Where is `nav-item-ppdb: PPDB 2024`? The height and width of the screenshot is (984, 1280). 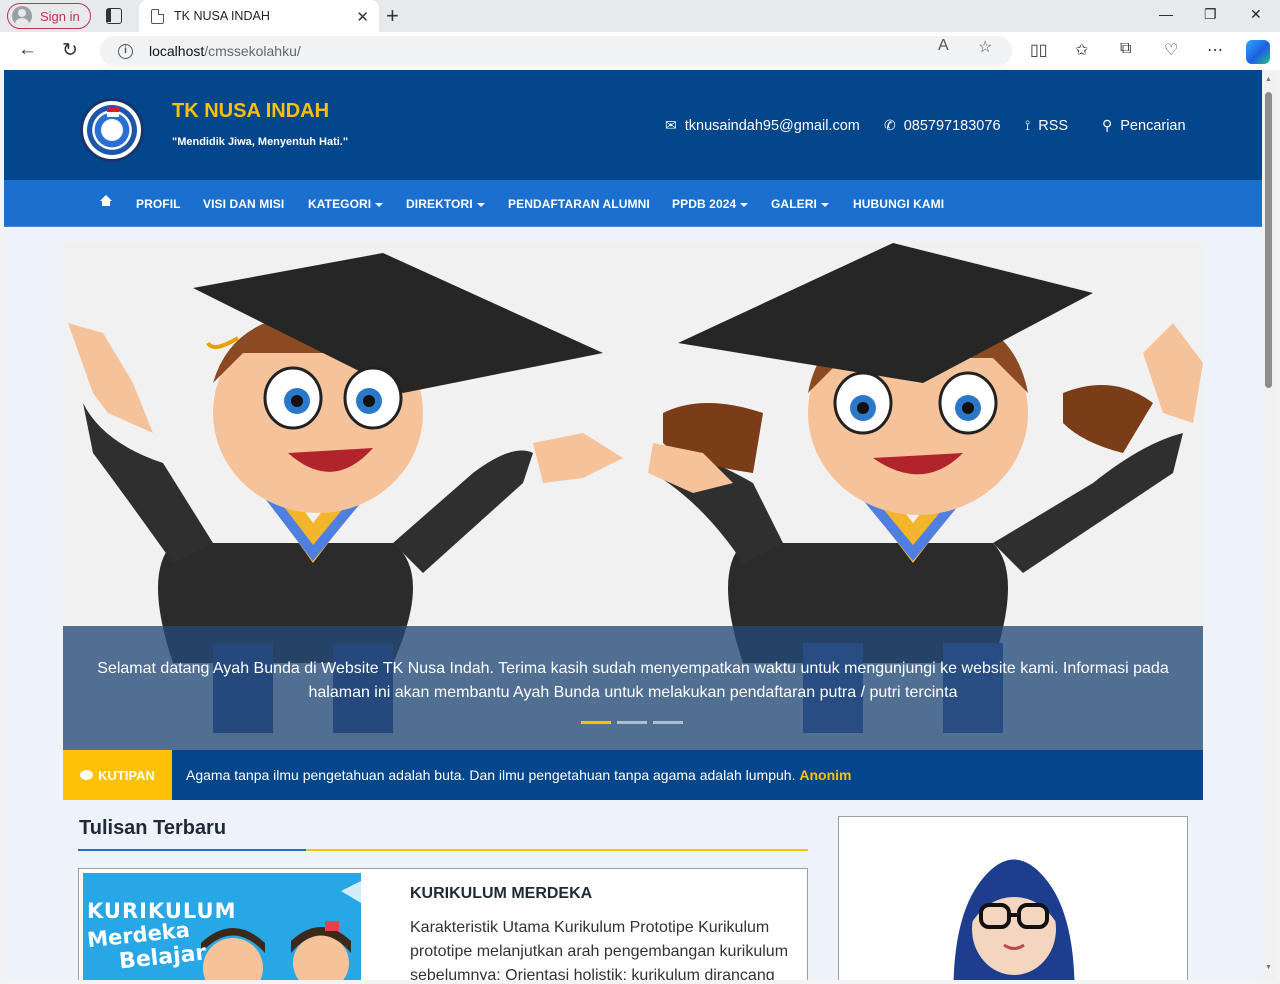 nav-item-ppdb: PPDB 2024 is located at coordinates (710, 204).